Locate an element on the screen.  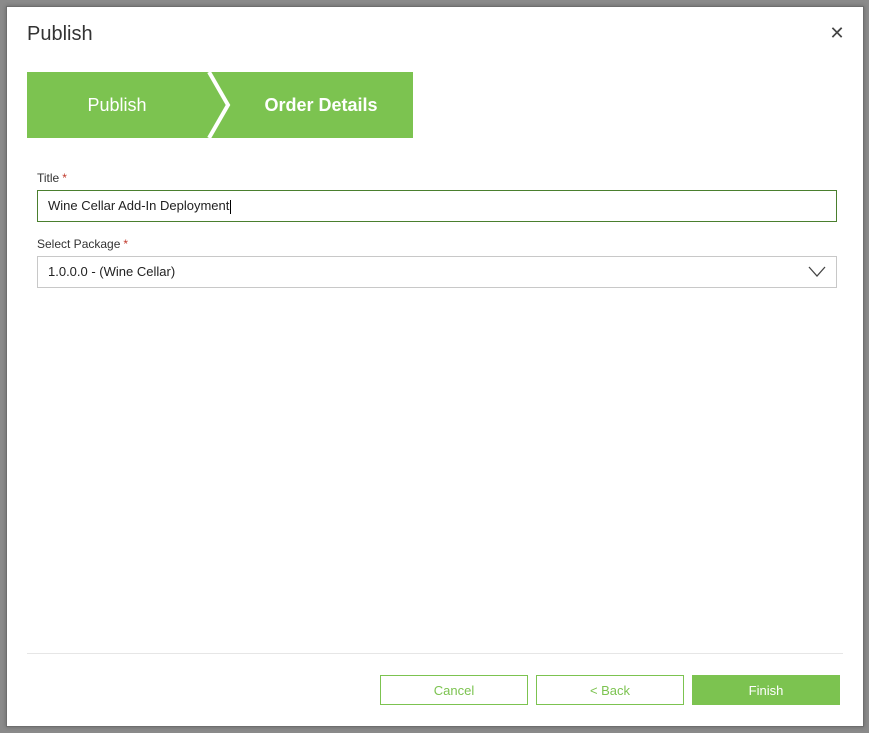
package-select: 1.0.0.0 - (Wine Cellar) is located at coordinates (437, 272).